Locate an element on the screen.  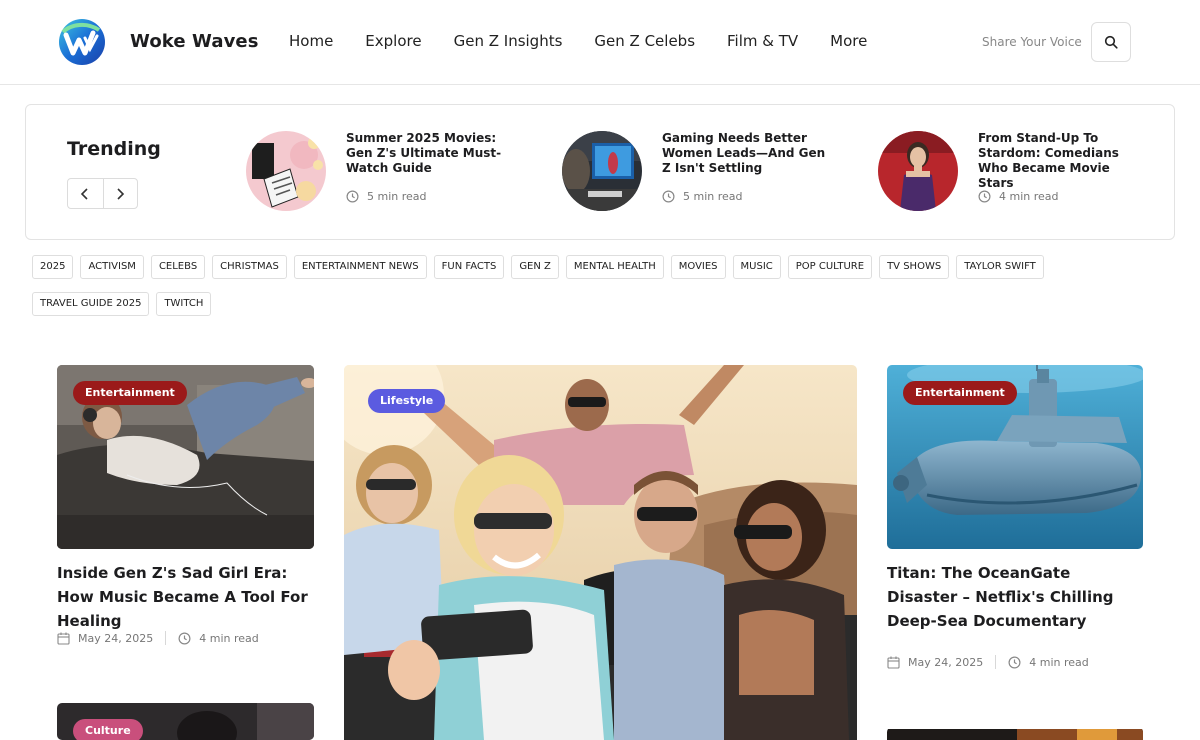
brand-name: Woke Waves is located at coordinates (194, 41).